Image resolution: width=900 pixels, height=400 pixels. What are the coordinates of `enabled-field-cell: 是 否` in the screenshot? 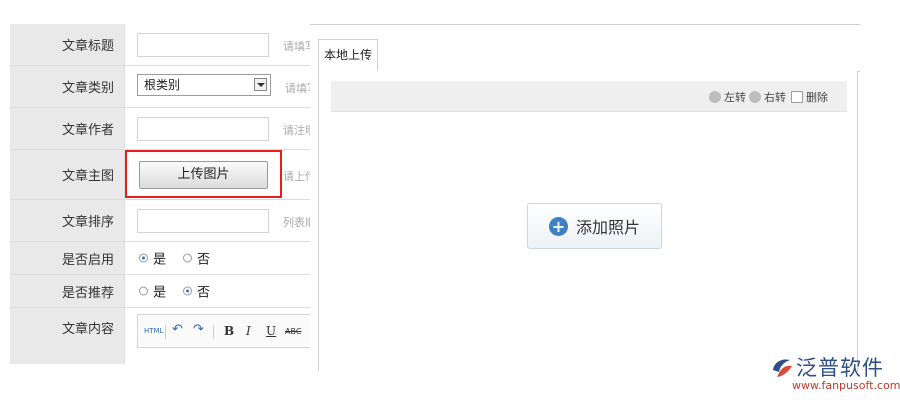 It's located at (217, 258).